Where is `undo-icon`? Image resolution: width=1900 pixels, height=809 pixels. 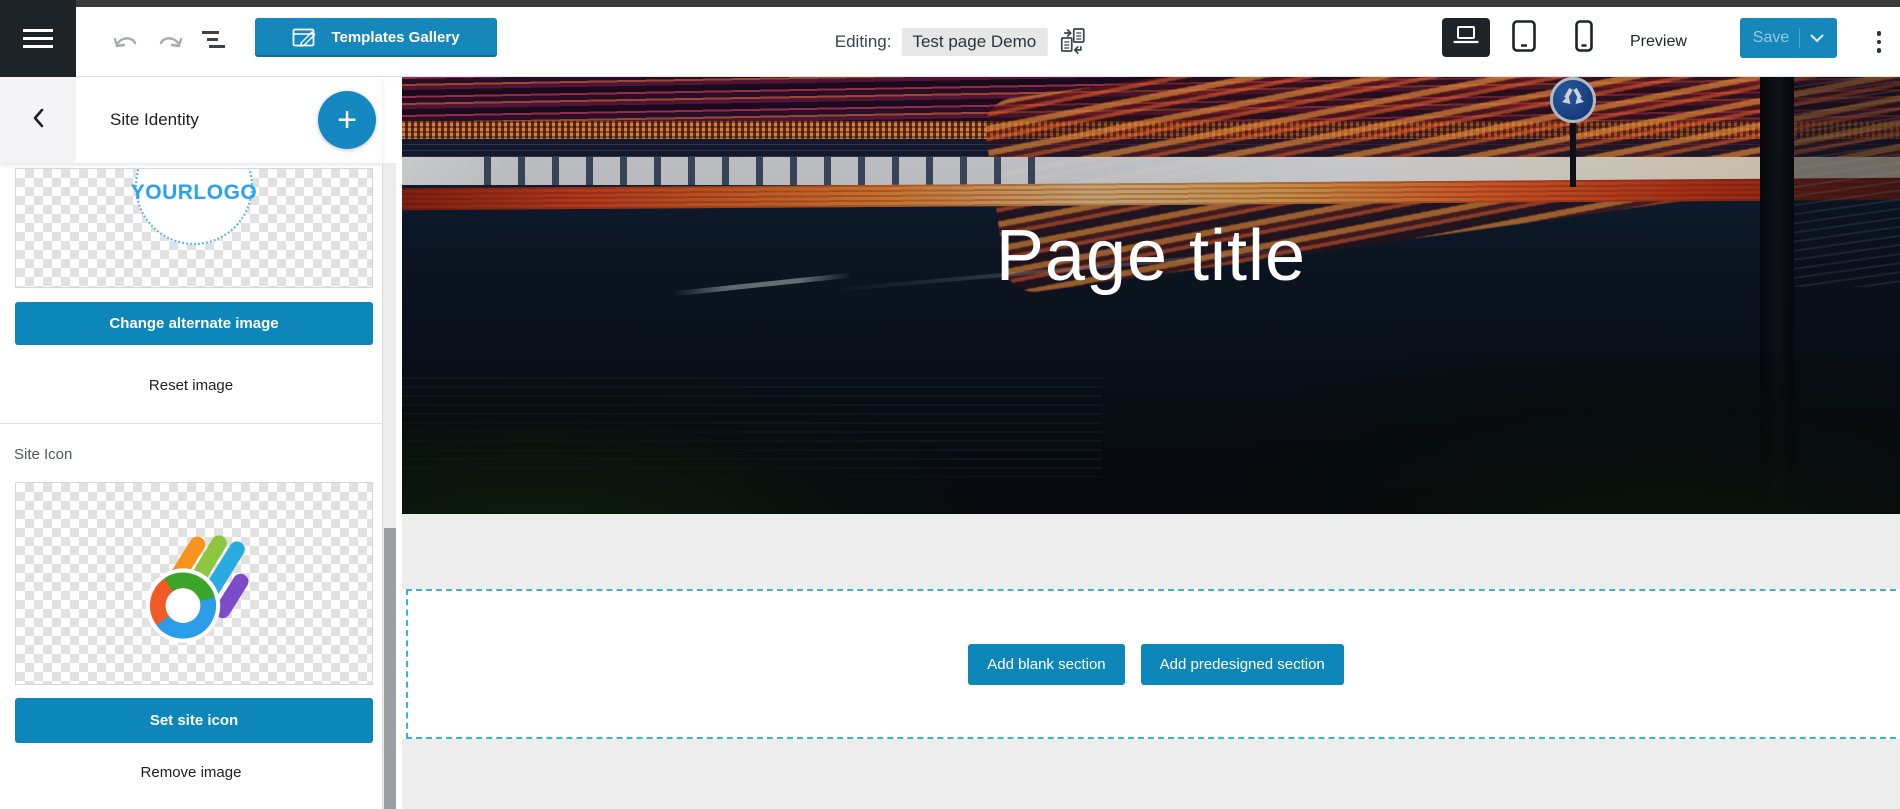
undo-icon is located at coordinates (126, 44).